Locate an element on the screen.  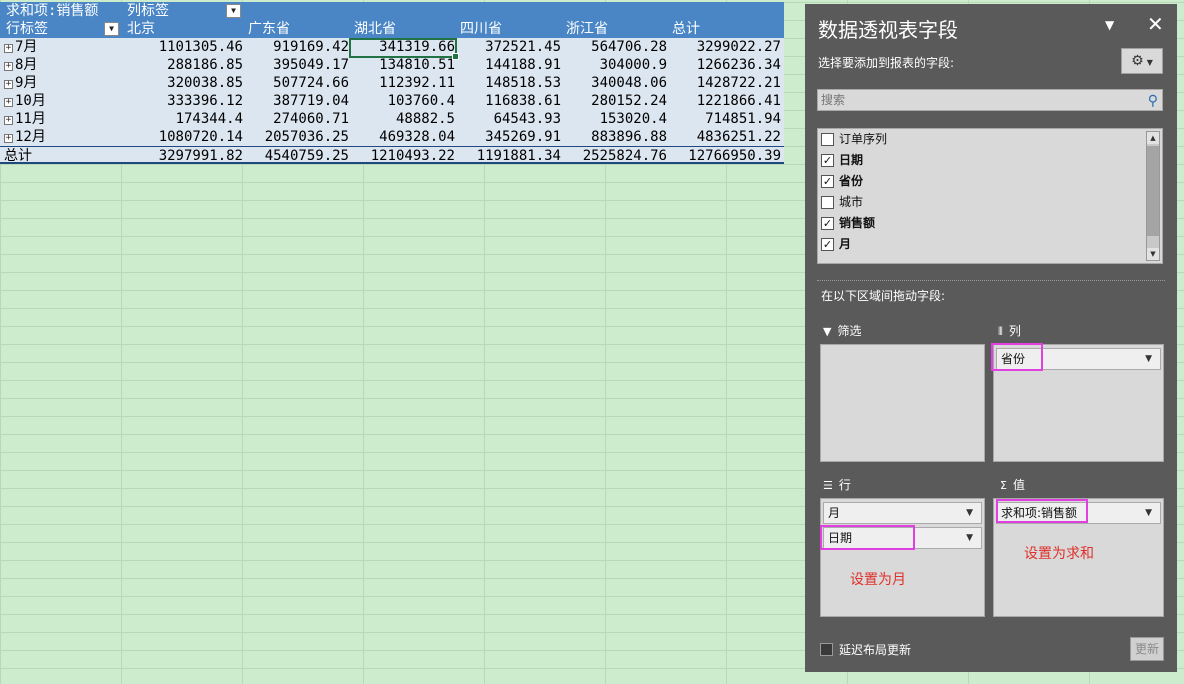
value-cell: 2057036.25 is located at coordinates (296, 137).